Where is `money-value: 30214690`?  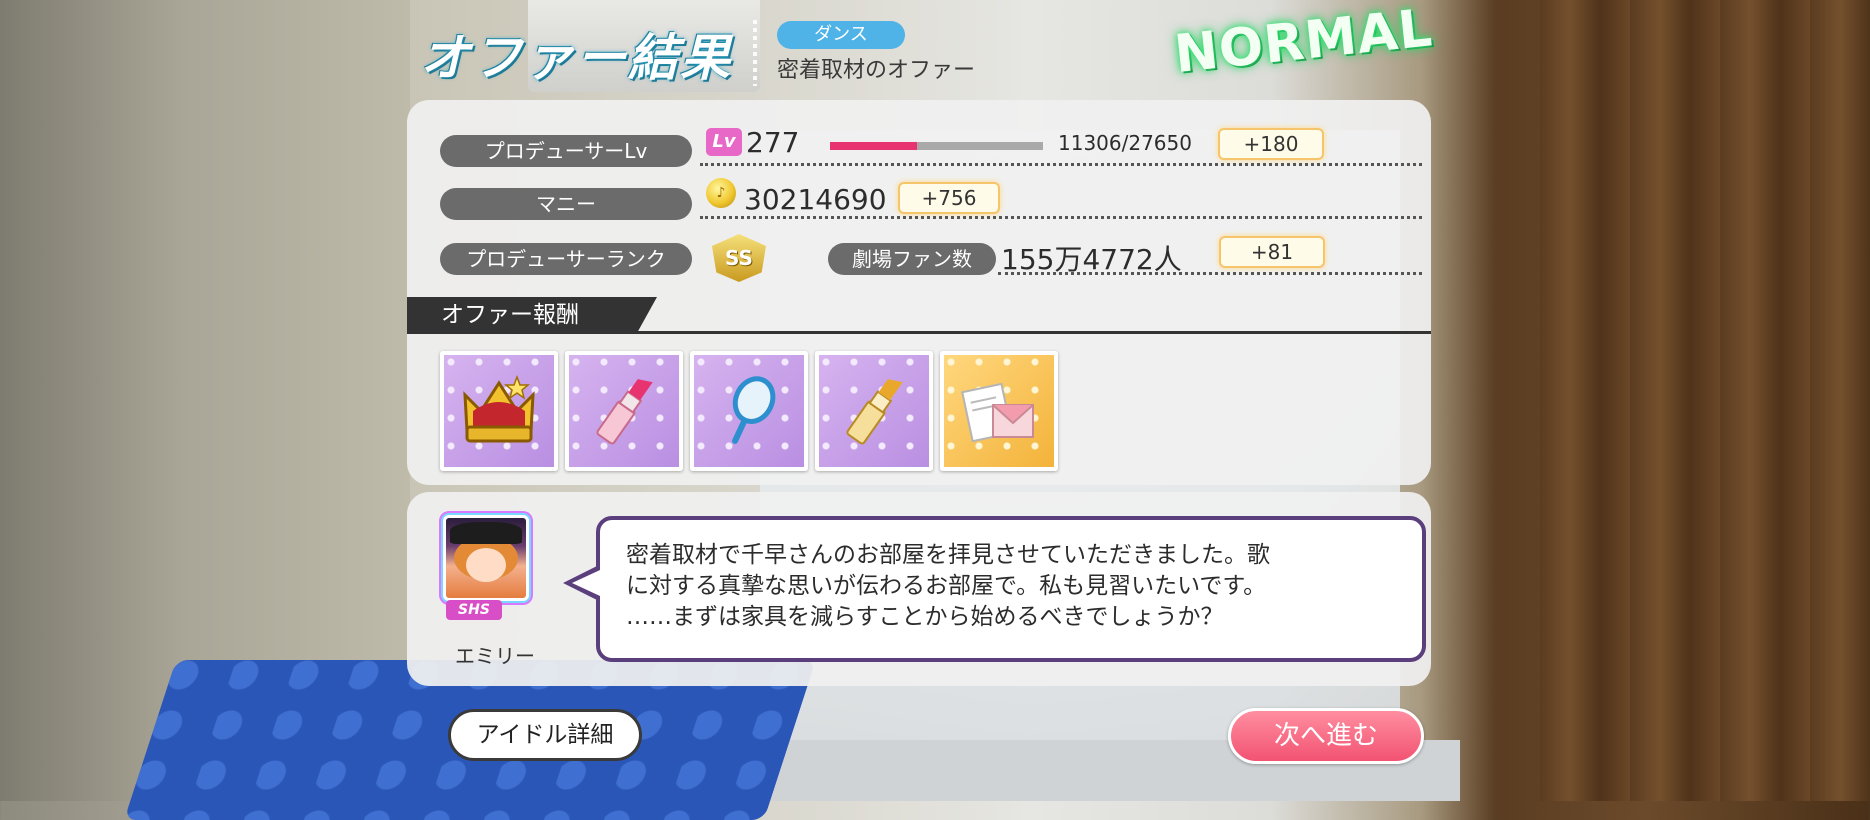
money-value: 30214690 is located at coordinates (815, 199).